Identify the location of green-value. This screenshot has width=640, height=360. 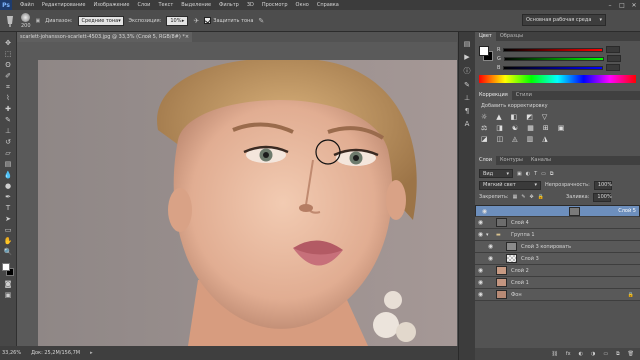
(613, 58).